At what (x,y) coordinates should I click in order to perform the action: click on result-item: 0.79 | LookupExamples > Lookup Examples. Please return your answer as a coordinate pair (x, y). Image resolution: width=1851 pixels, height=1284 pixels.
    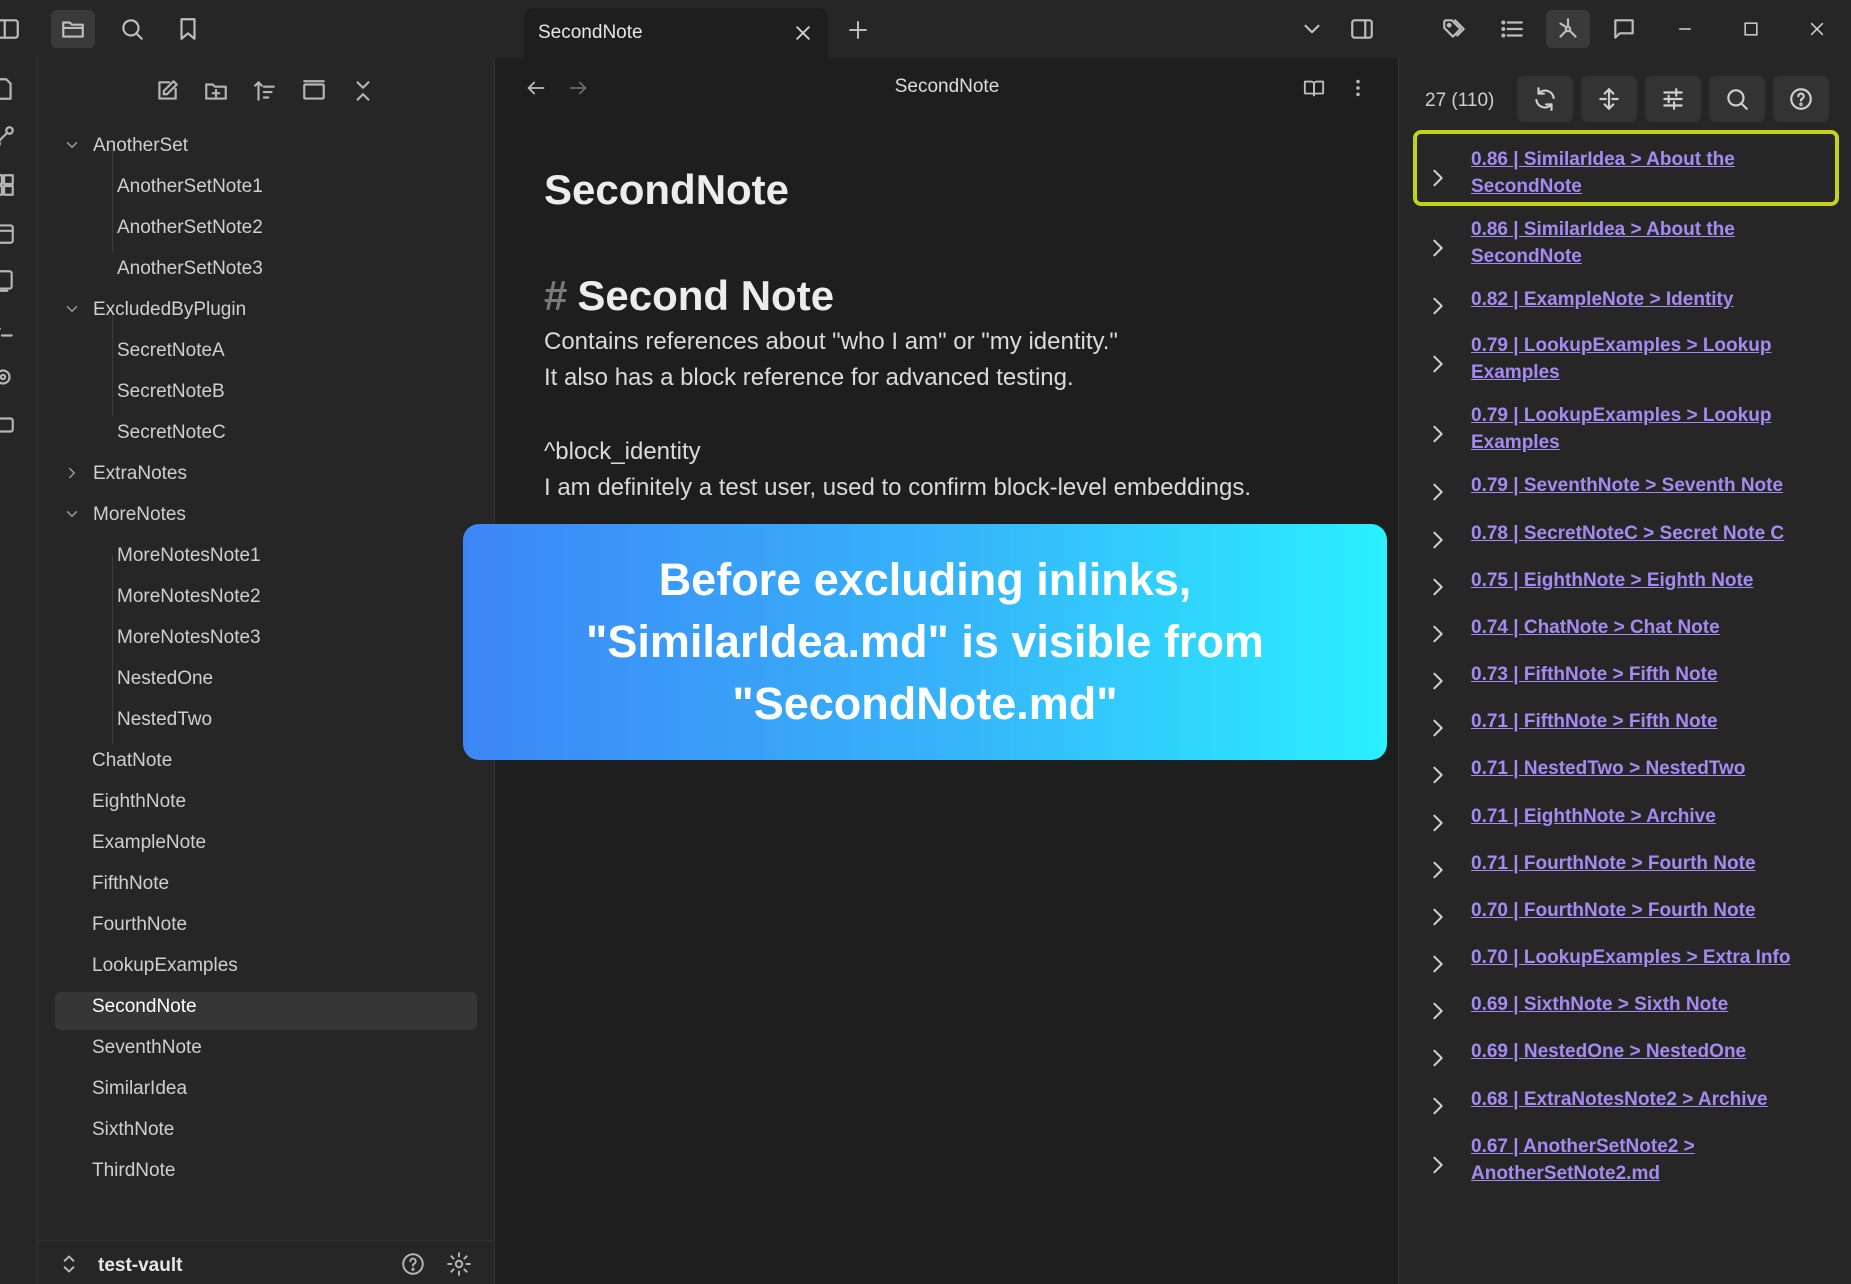
    Looking at the image, I should click on (1632, 355).